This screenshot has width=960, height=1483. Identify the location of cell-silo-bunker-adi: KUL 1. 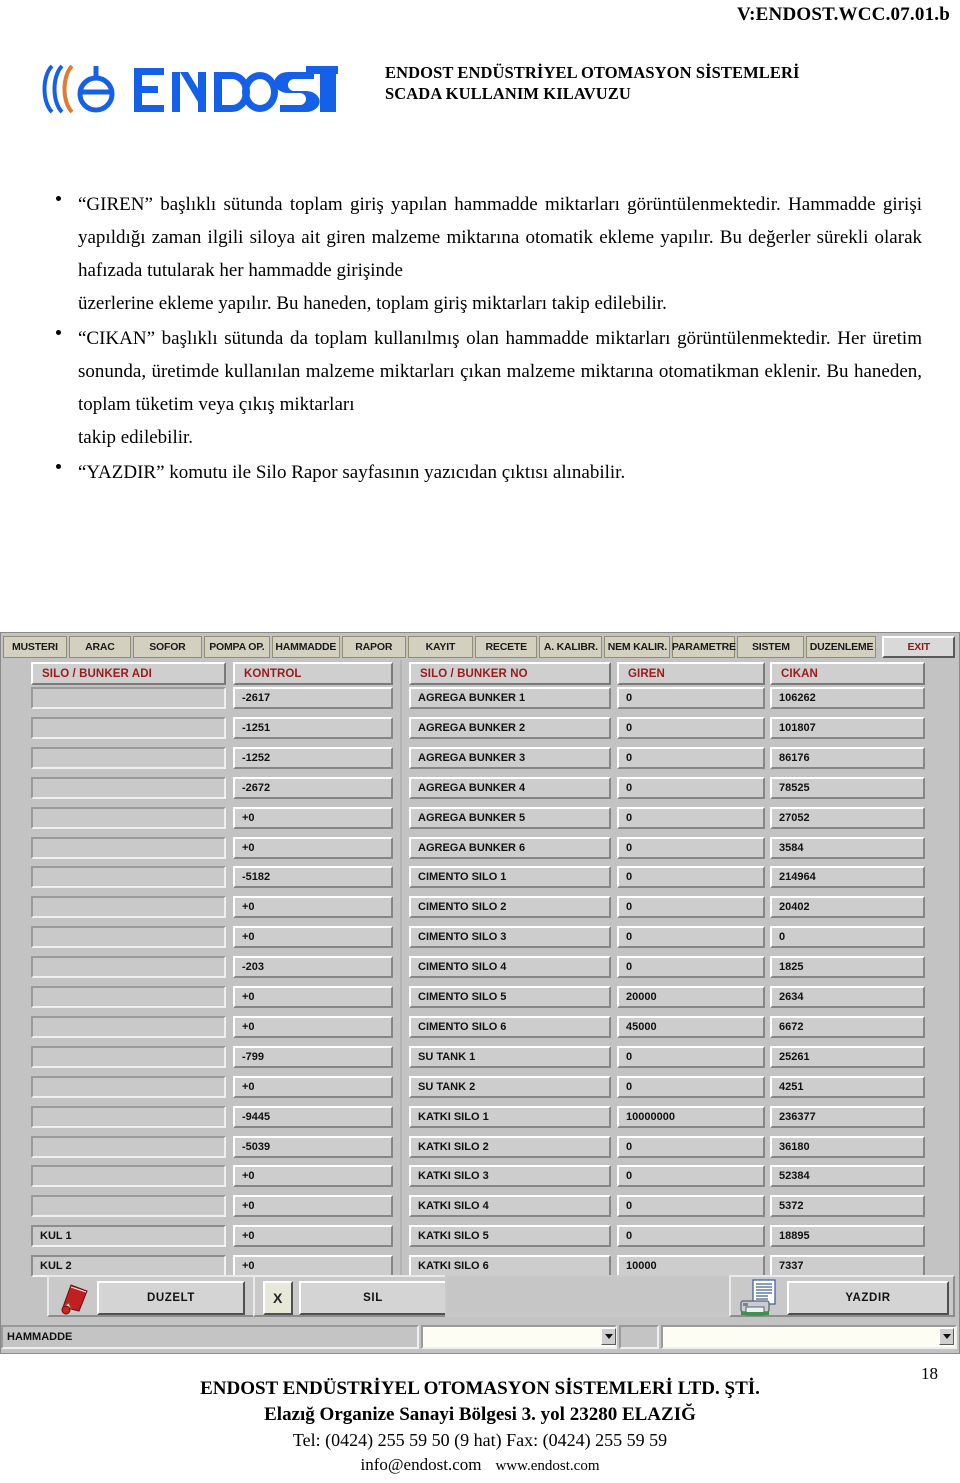
(128, 1236).